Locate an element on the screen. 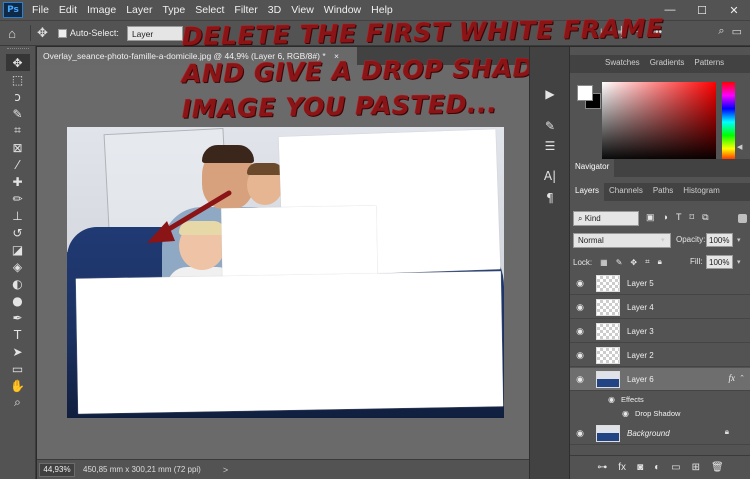 The width and height of the screenshot is (750, 479). play-icon: ▶ is located at coordinates (550, 94).